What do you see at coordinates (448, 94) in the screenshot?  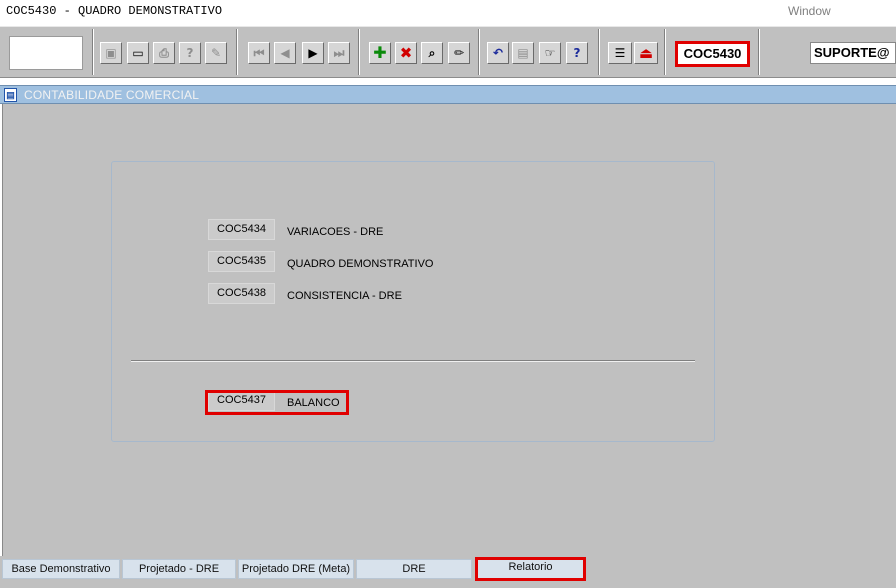 I see `panel-header: ▤ CONTABILIDADE COMERCIAL` at bounding box center [448, 94].